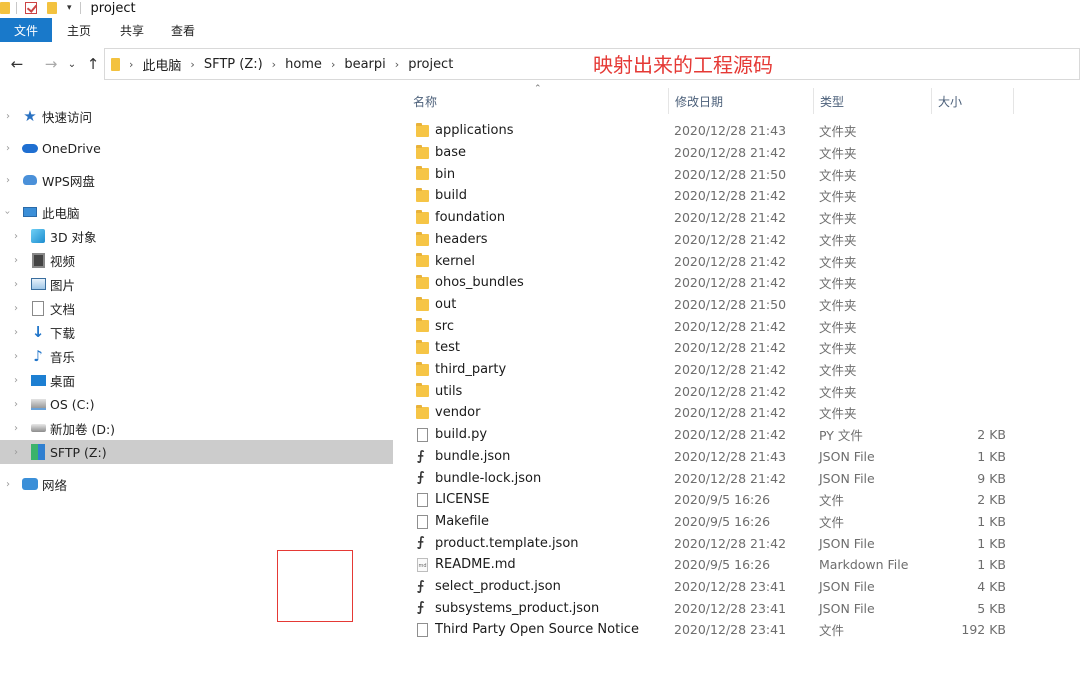 The width and height of the screenshot is (1080, 674). Describe the element at coordinates (737, 348) in the screenshot. I see `table-row: test 2020/12/28 21:42 文件夹` at that location.